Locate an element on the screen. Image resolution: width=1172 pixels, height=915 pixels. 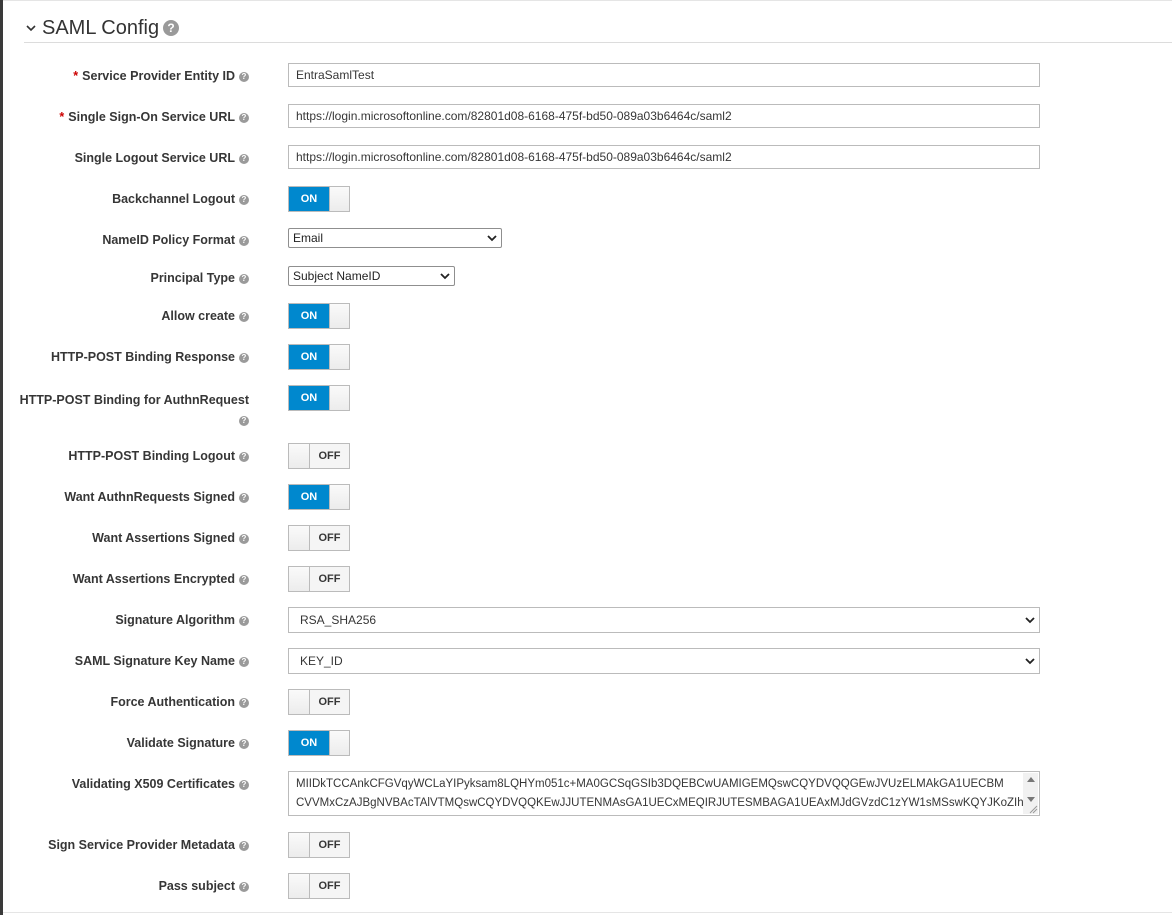
field-label: Allow create? is located at coordinates (124, 316).